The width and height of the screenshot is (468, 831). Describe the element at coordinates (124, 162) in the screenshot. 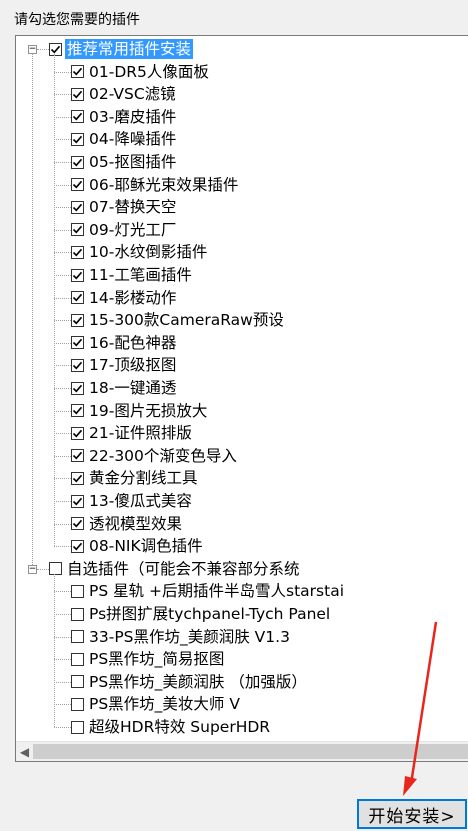

I see `tree-item: 05-抠图插件` at that location.